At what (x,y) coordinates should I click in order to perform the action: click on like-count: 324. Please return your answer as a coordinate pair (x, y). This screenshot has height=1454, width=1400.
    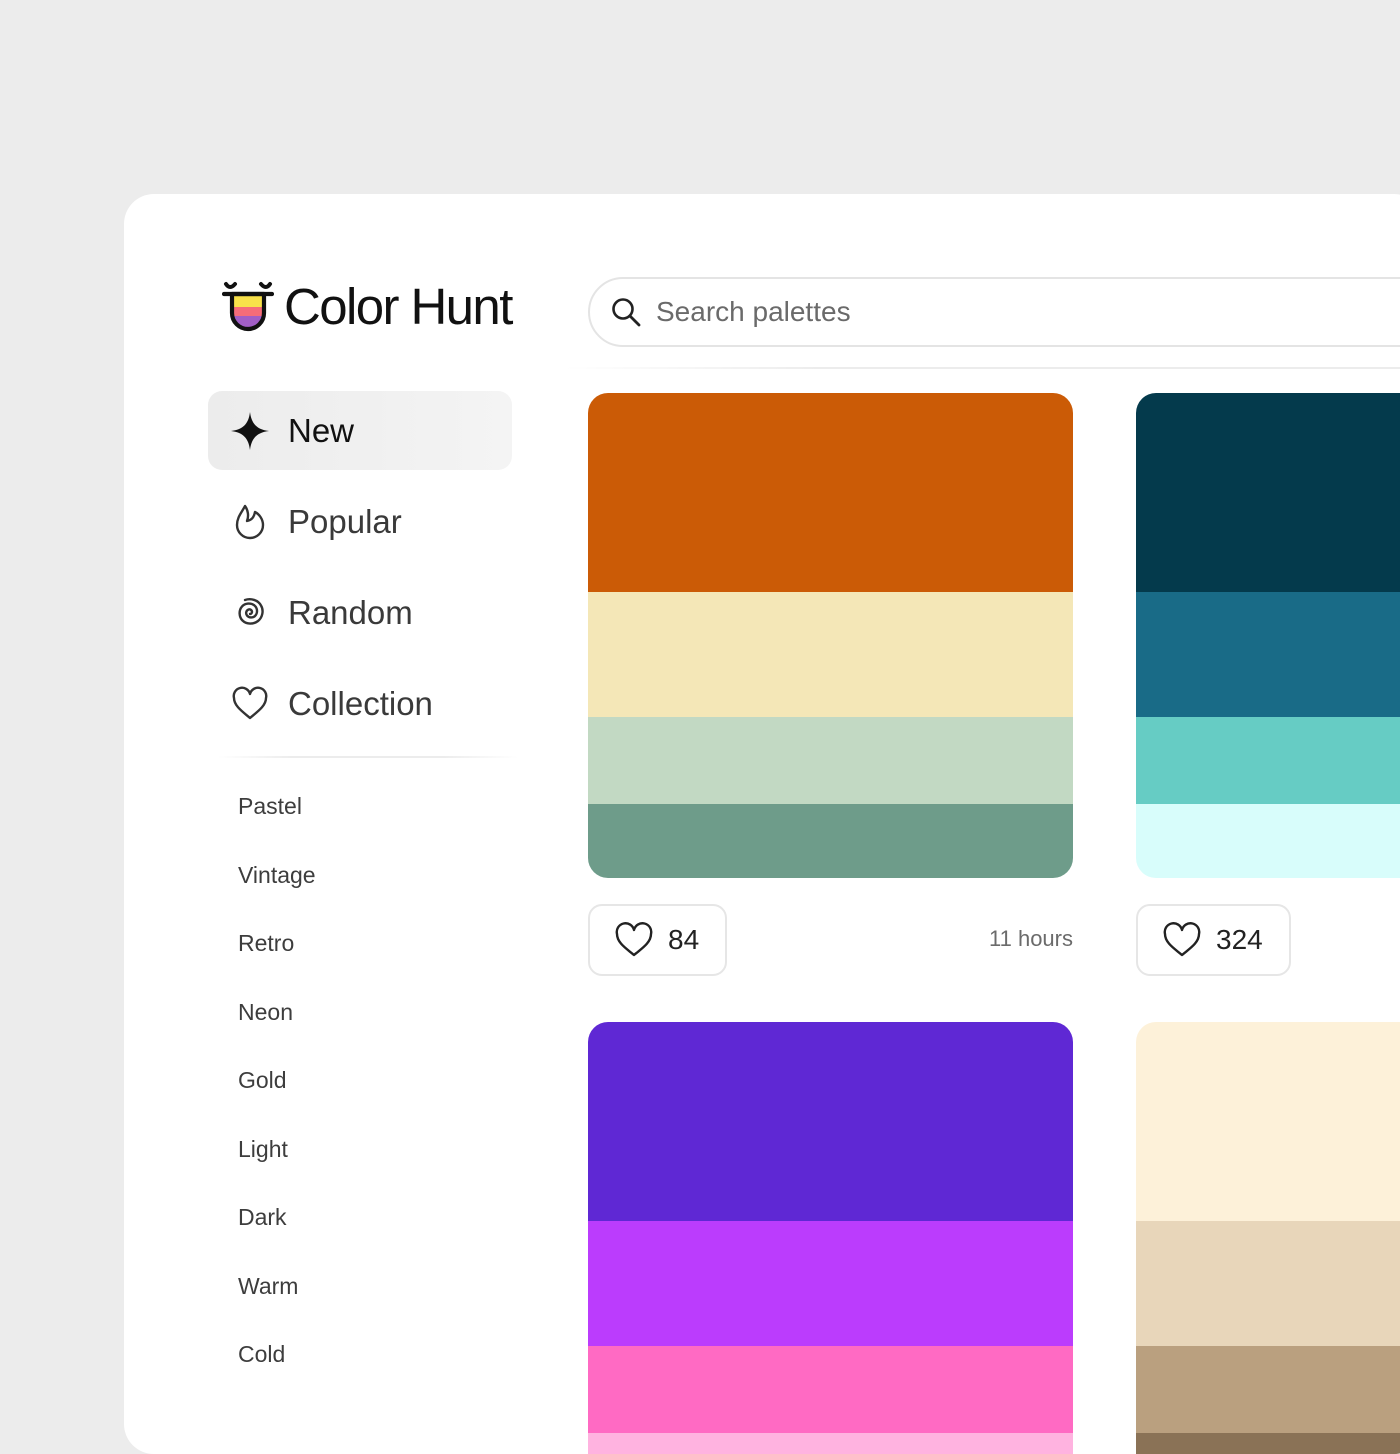
    Looking at the image, I should click on (1239, 939).